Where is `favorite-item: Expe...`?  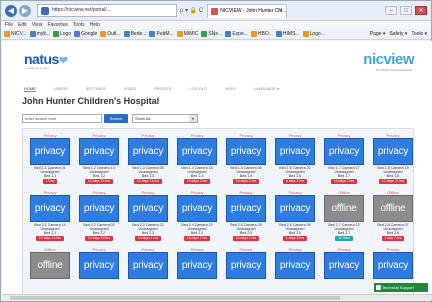
favorite-item: Expe... is located at coordinates (236, 34).